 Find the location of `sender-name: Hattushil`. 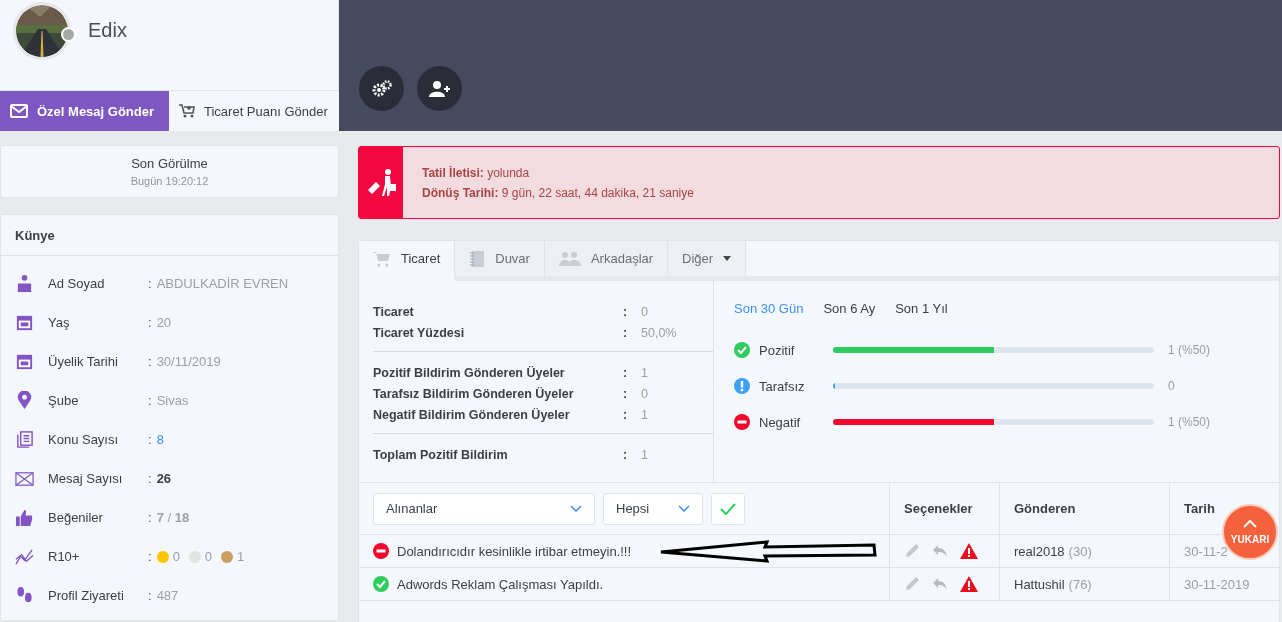

sender-name: Hattushil is located at coordinates (1039, 584).